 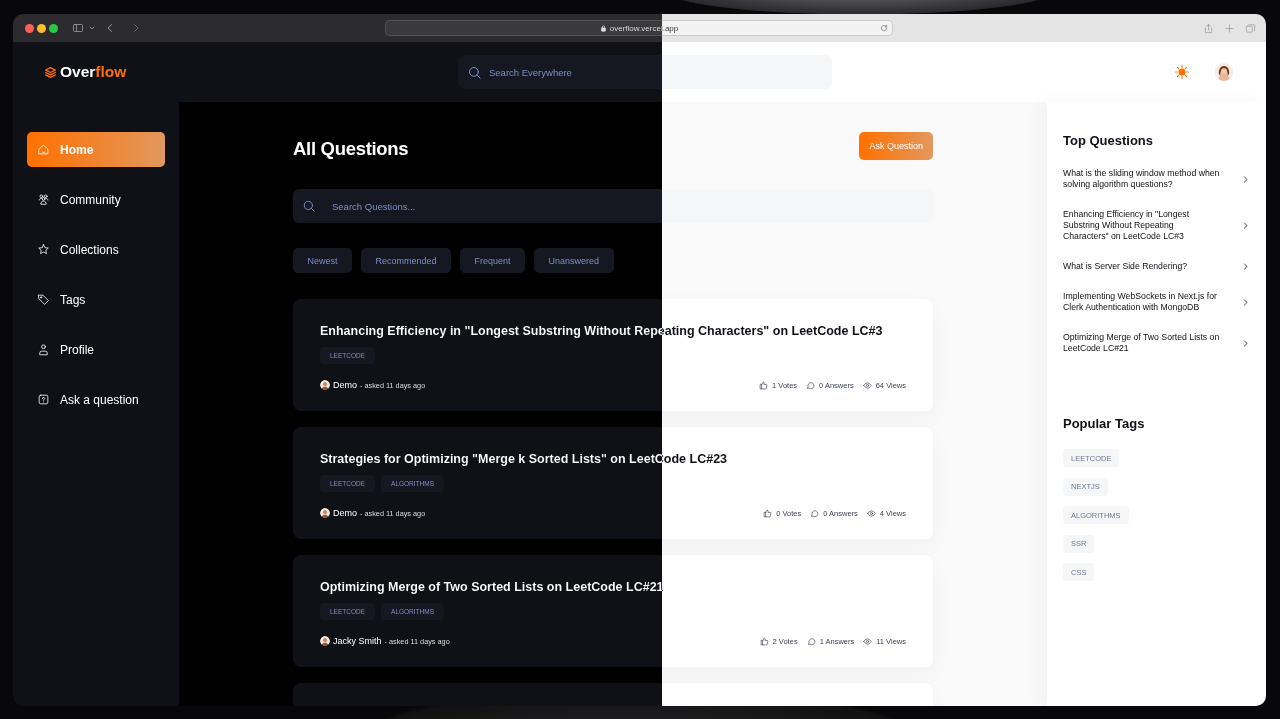 I want to click on tag-icon, so click(x=43, y=299).